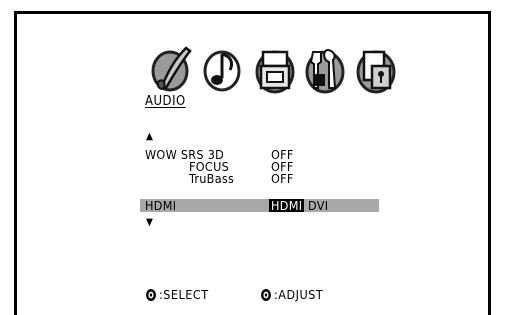 The image size is (505, 315). What do you see at coordinates (184, 294) in the screenshot?
I see `footer-select-label: :SELECT` at bounding box center [184, 294].